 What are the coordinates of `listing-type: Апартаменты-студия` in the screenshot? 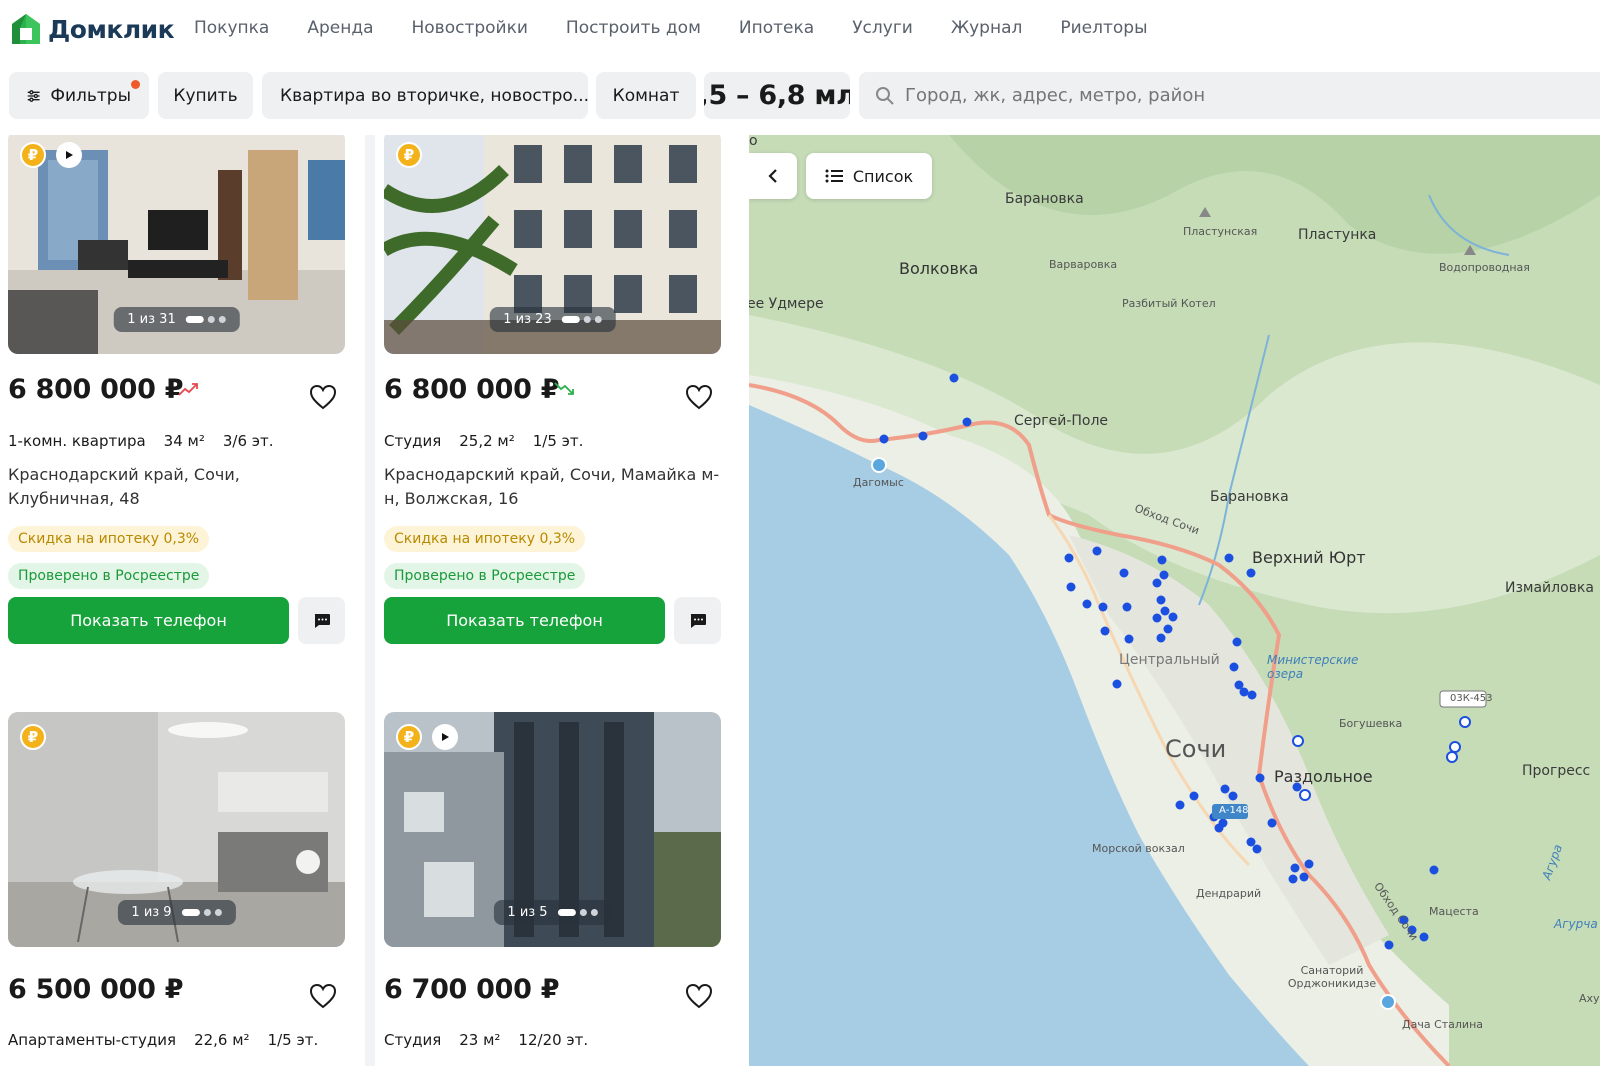 It's located at (92, 1040).